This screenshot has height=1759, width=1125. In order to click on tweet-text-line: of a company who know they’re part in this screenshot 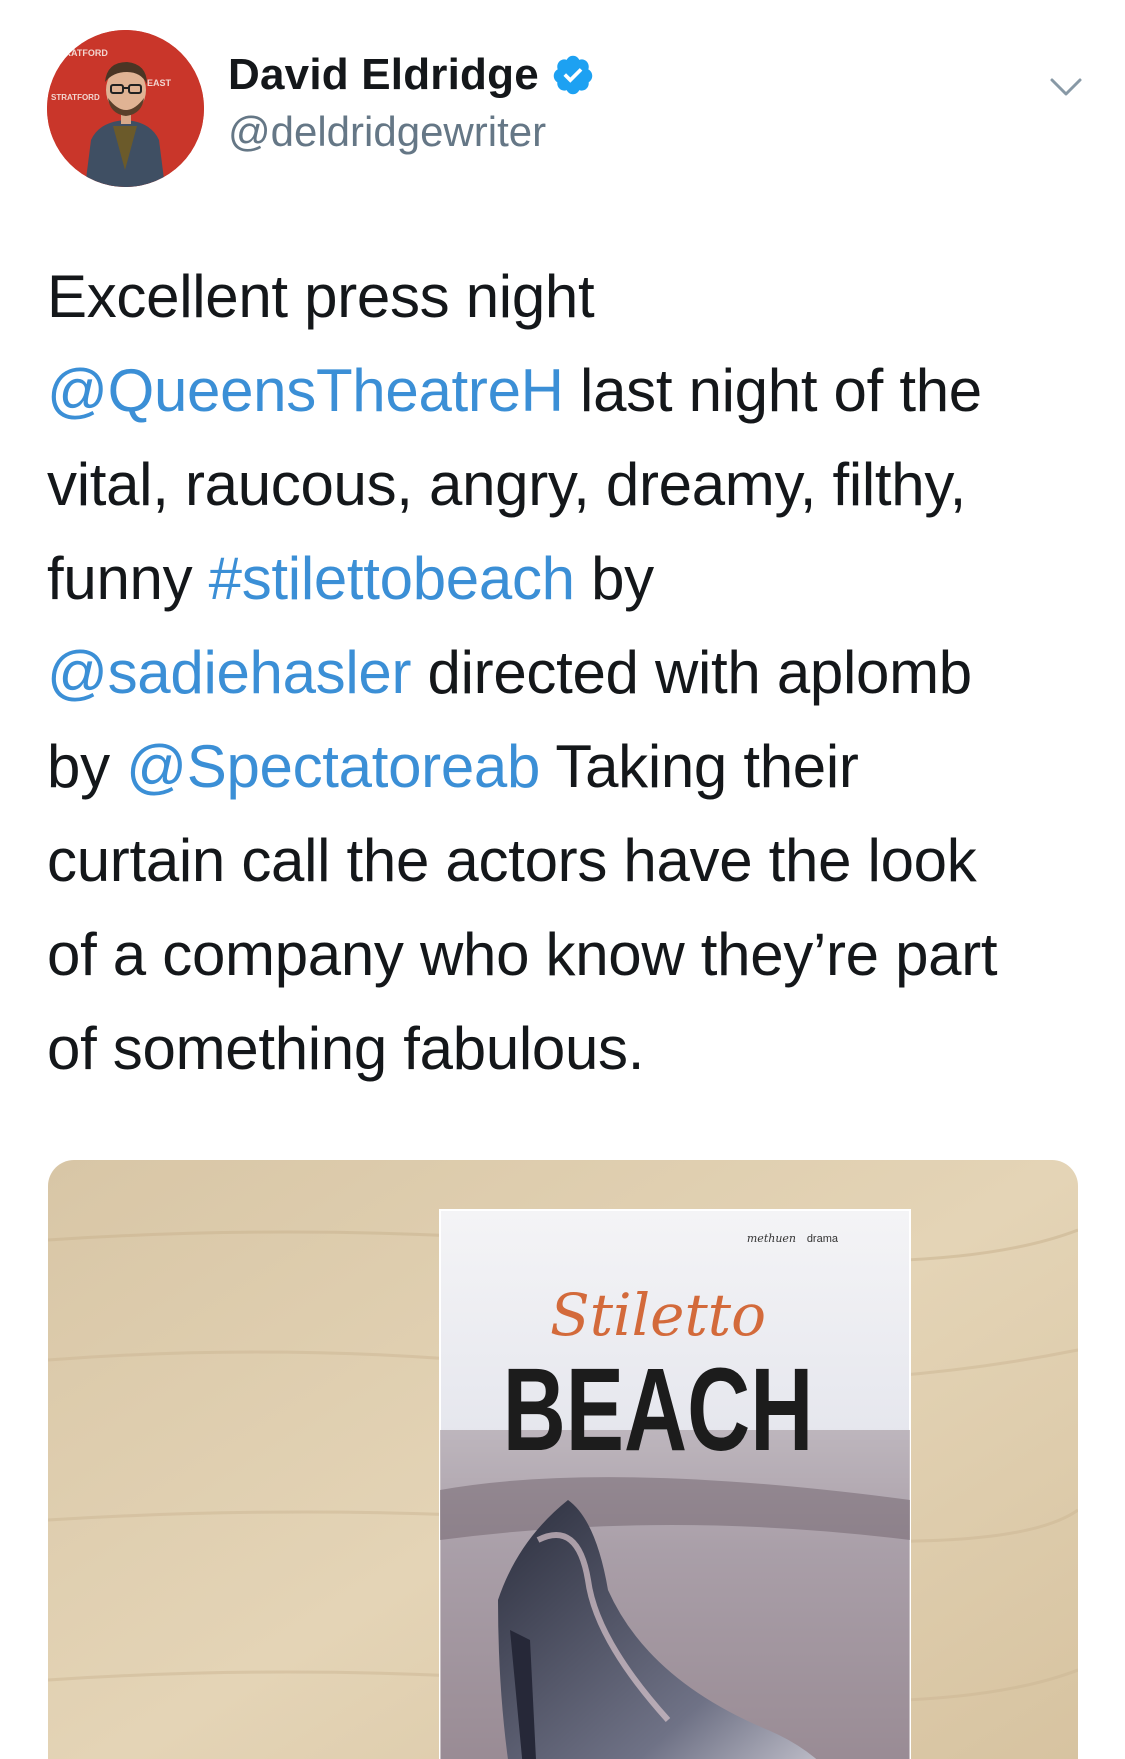, I will do `click(567, 955)`.